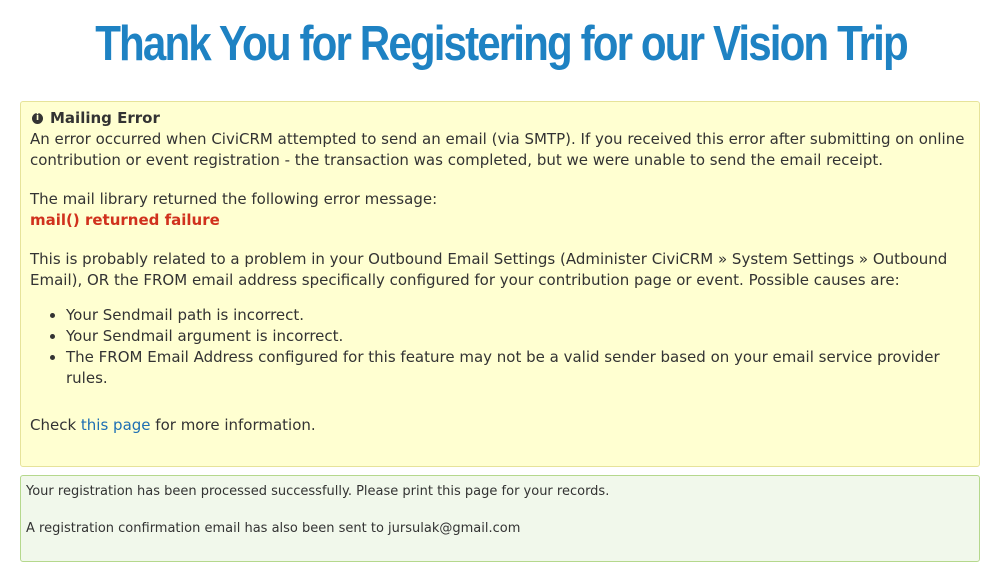 This screenshot has width=1002, height=578. Describe the element at coordinates (518, 336) in the screenshot. I see `cause-item: Your Sendmail argument is incorrect.` at that location.